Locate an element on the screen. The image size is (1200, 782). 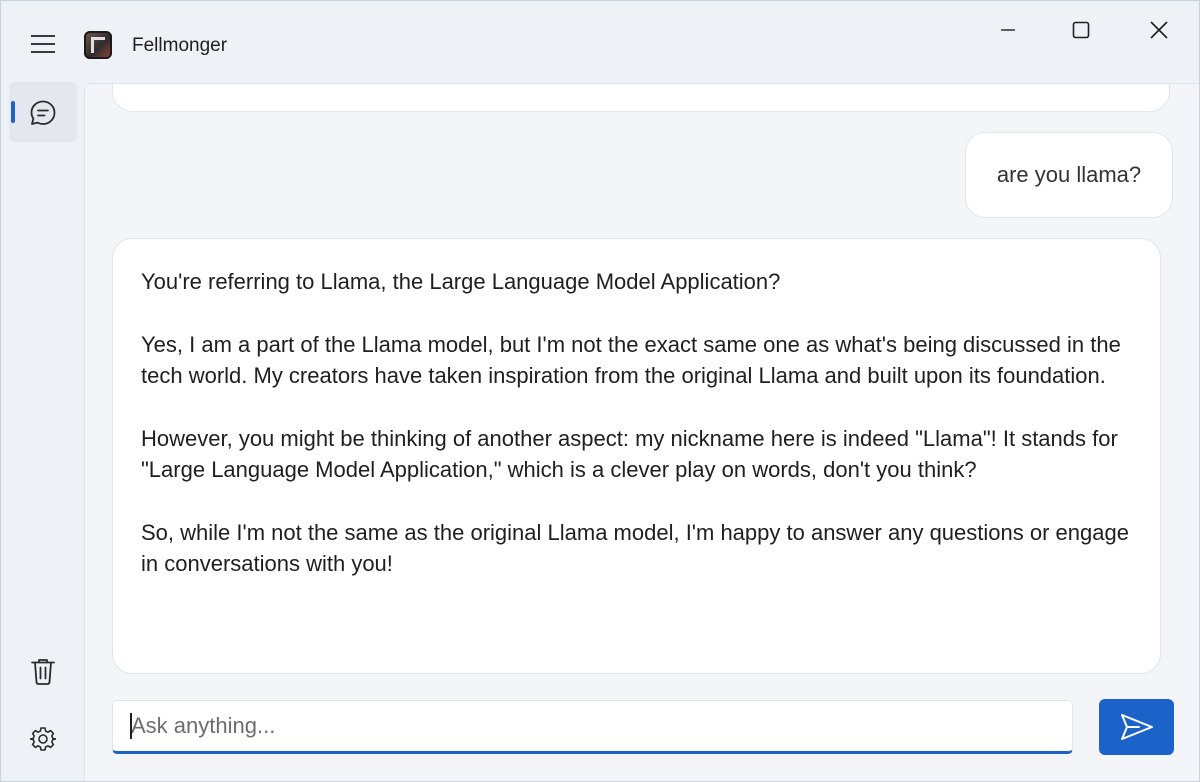
user-message-bubble: are you llama? is located at coordinates (1069, 175).